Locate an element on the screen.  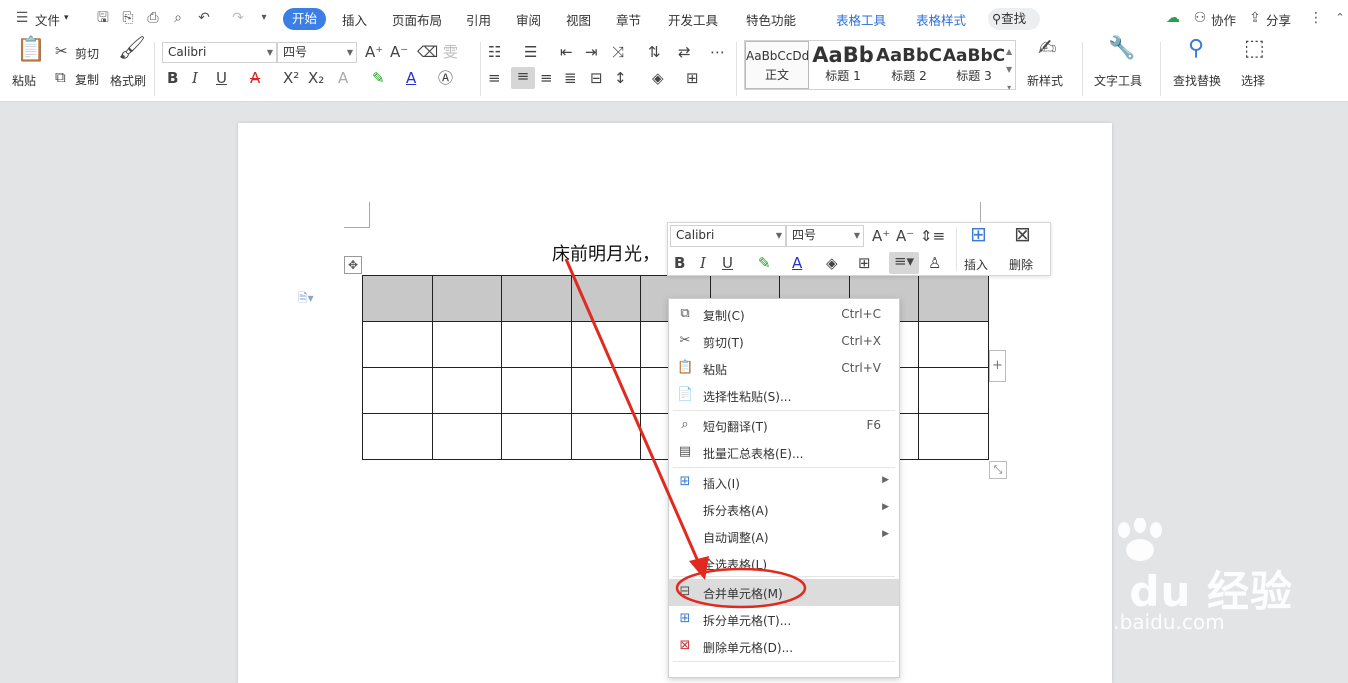
paw-logo-icon is located at coordinates (1140, 539).